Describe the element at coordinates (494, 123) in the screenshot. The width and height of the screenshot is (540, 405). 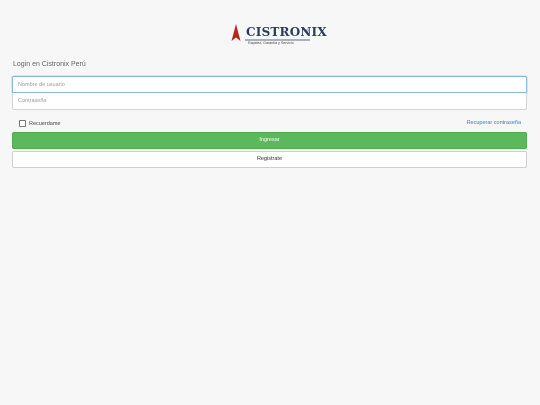
I see `recover-password-link: Recuperar contraseña` at that location.